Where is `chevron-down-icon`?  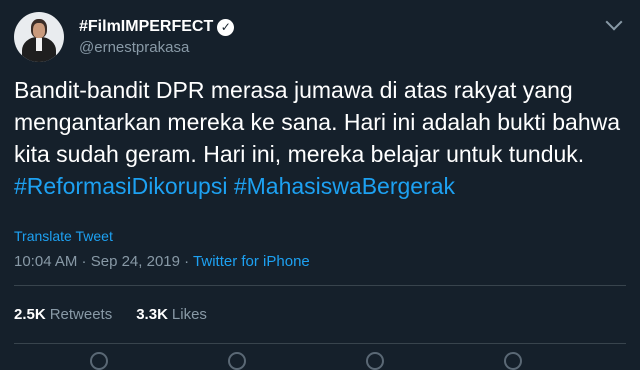 chevron-down-icon is located at coordinates (614, 22).